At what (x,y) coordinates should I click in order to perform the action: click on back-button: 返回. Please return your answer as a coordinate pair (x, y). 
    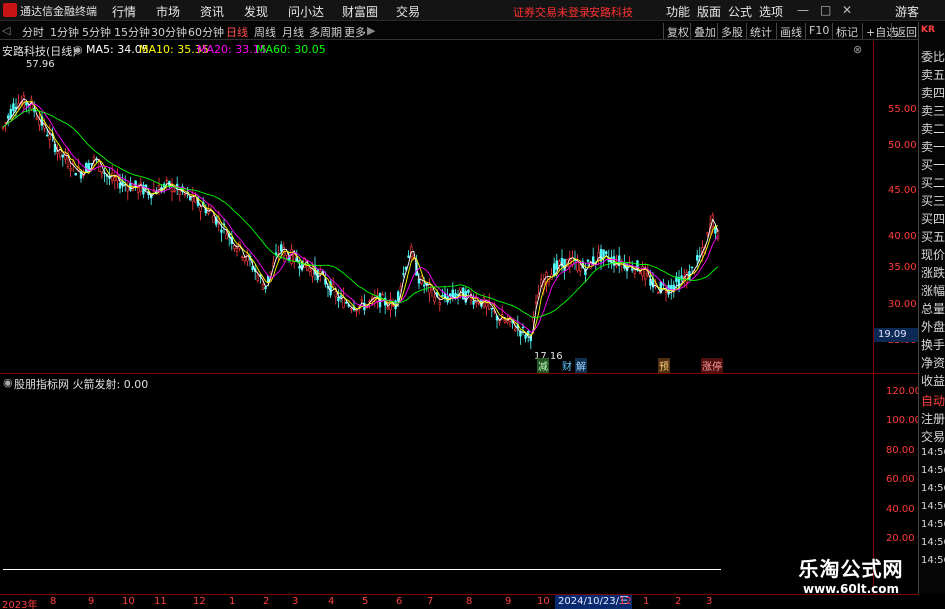
    Looking at the image, I should click on (905, 31).